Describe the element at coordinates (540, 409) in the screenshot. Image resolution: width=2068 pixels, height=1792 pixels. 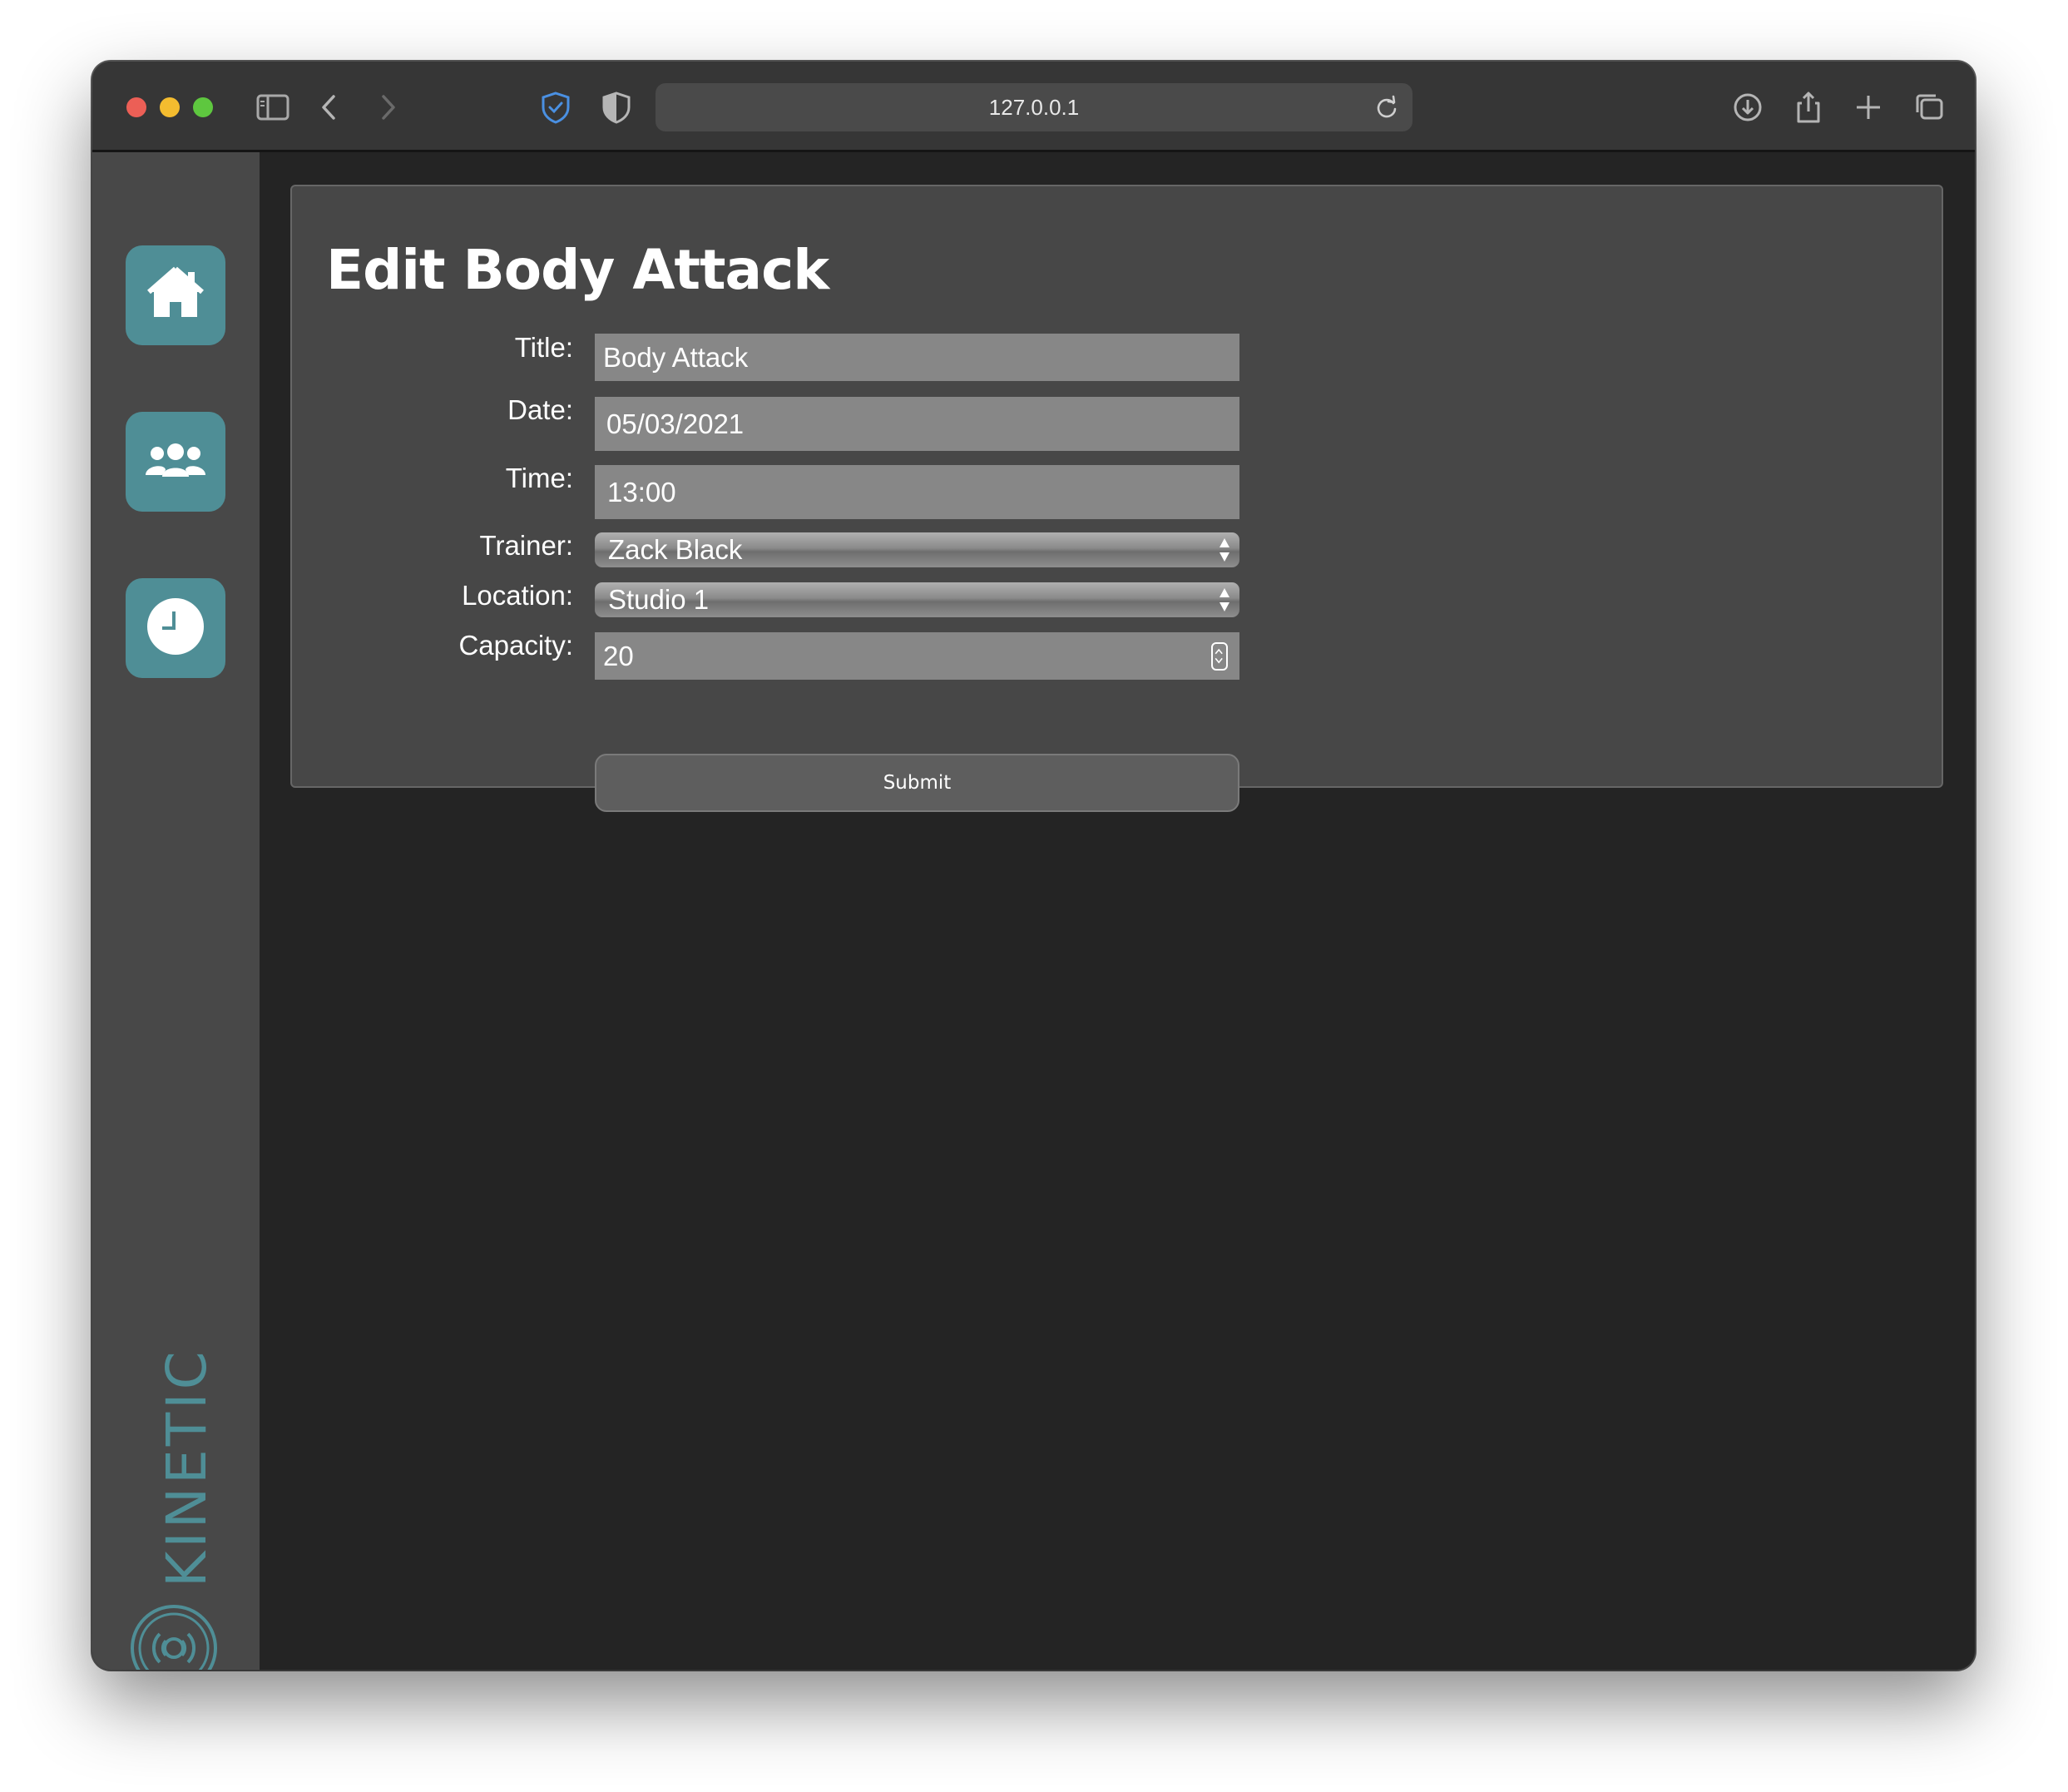
I see `date-label: Date:` at that location.